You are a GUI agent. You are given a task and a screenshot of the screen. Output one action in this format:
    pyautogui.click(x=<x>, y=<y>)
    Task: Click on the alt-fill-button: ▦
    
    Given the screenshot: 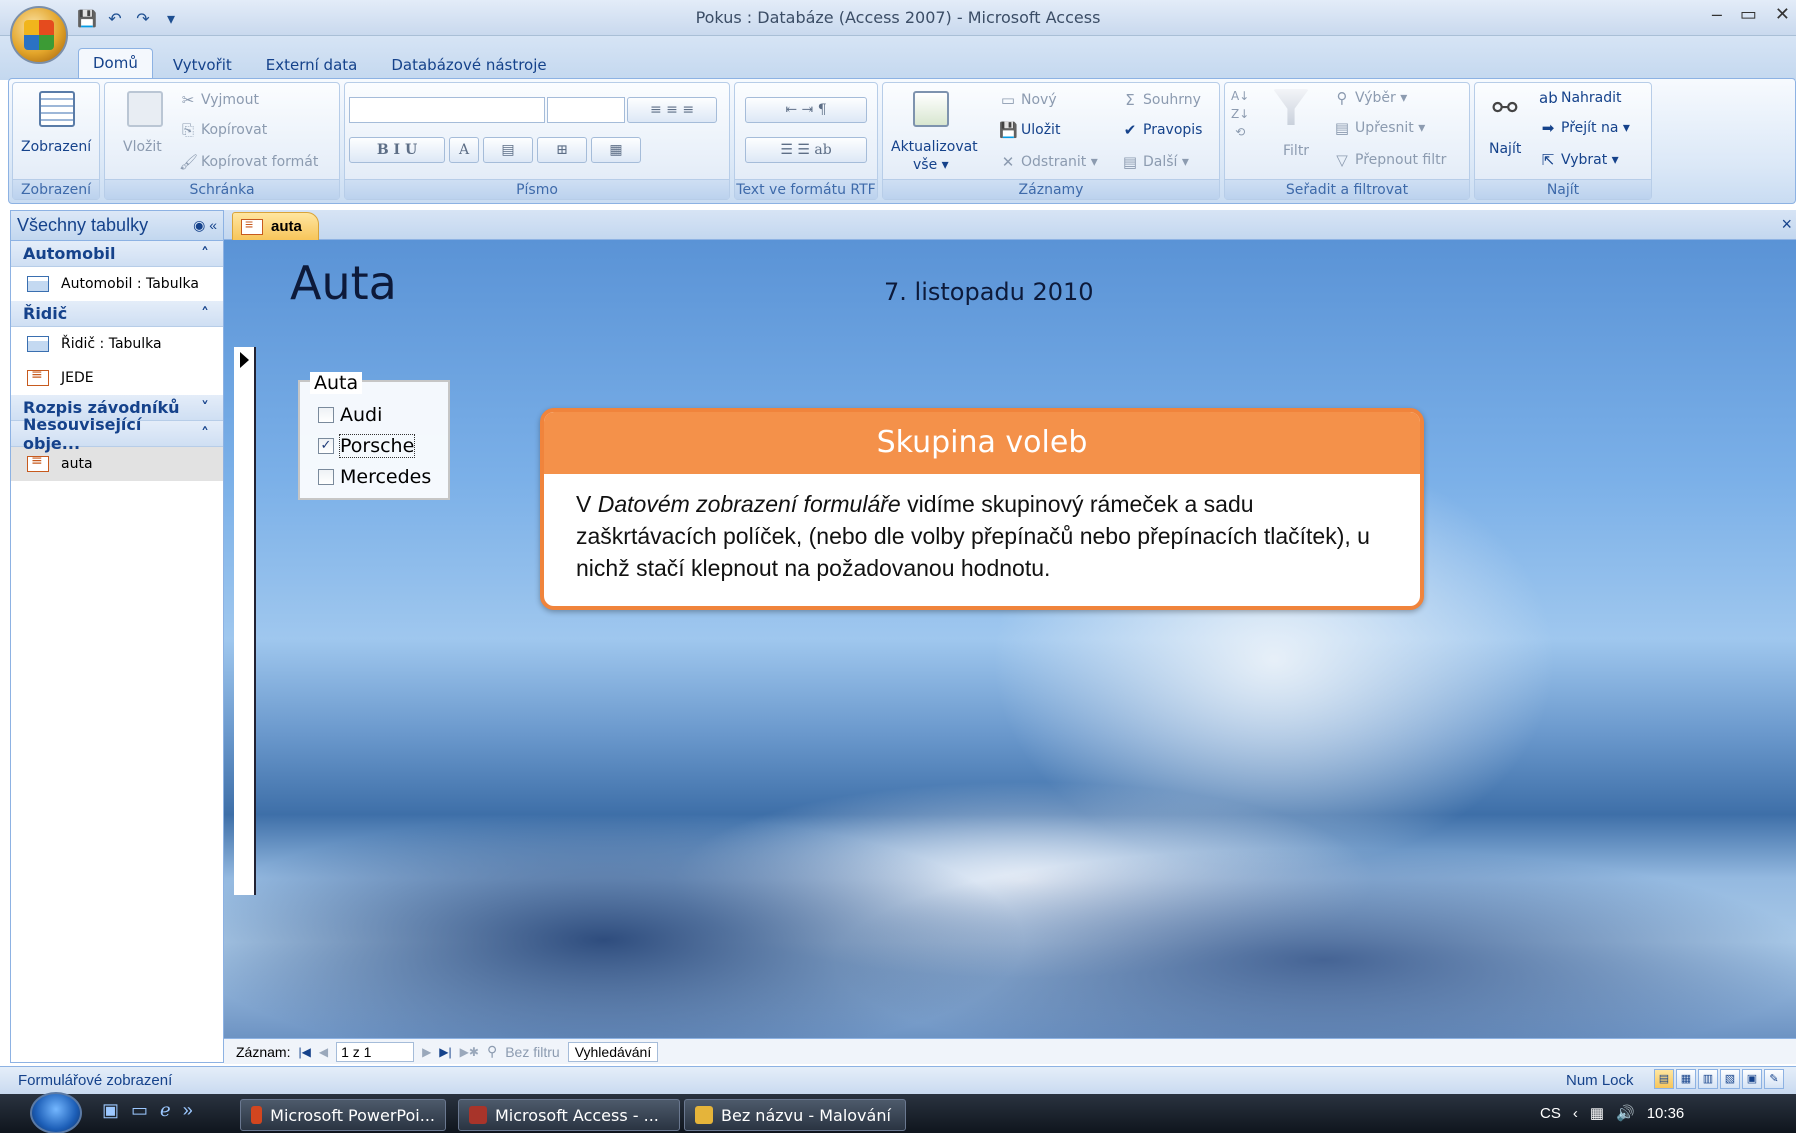 What is the action you would take?
    pyautogui.click(x=616, y=150)
    